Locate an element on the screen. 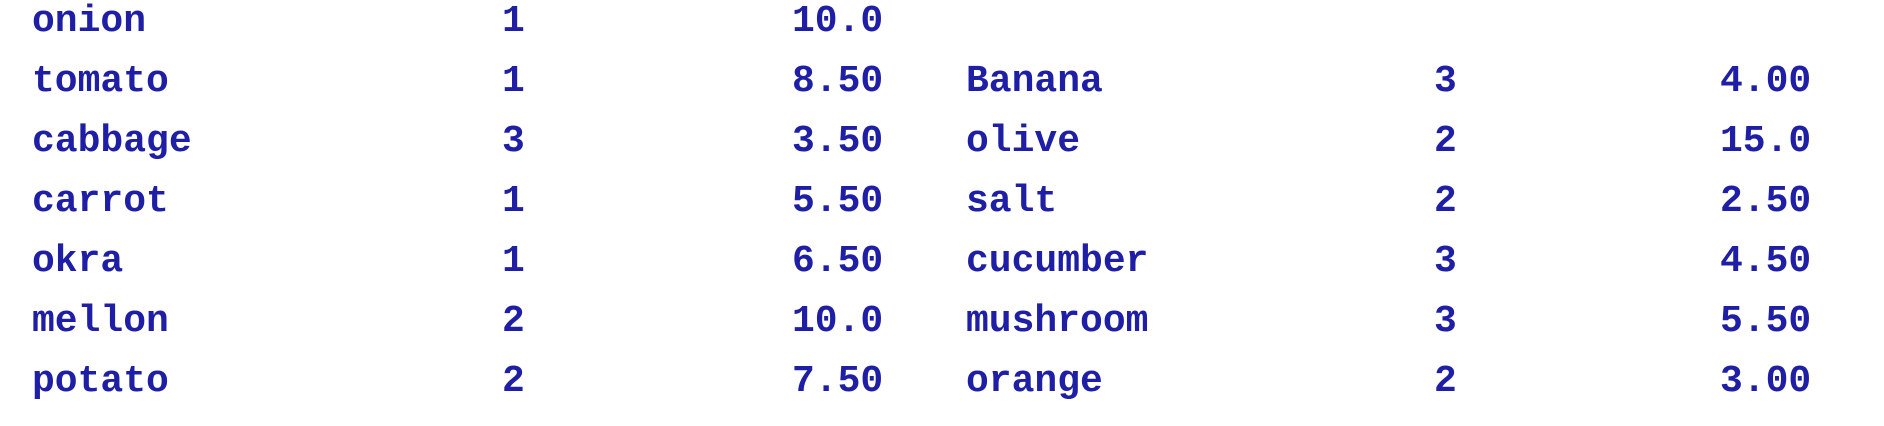 This screenshot has height=426, width=1884. item-name-left: onion is located at coordinates (89, 21).